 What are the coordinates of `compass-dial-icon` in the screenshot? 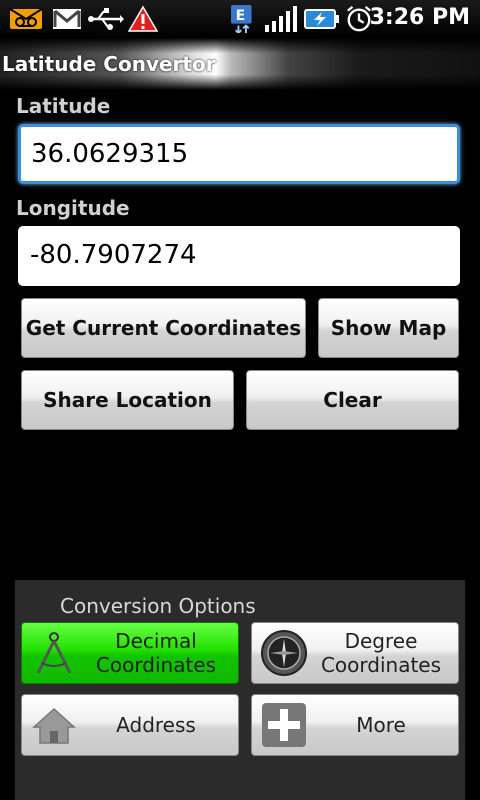 It's located at (284, 653).